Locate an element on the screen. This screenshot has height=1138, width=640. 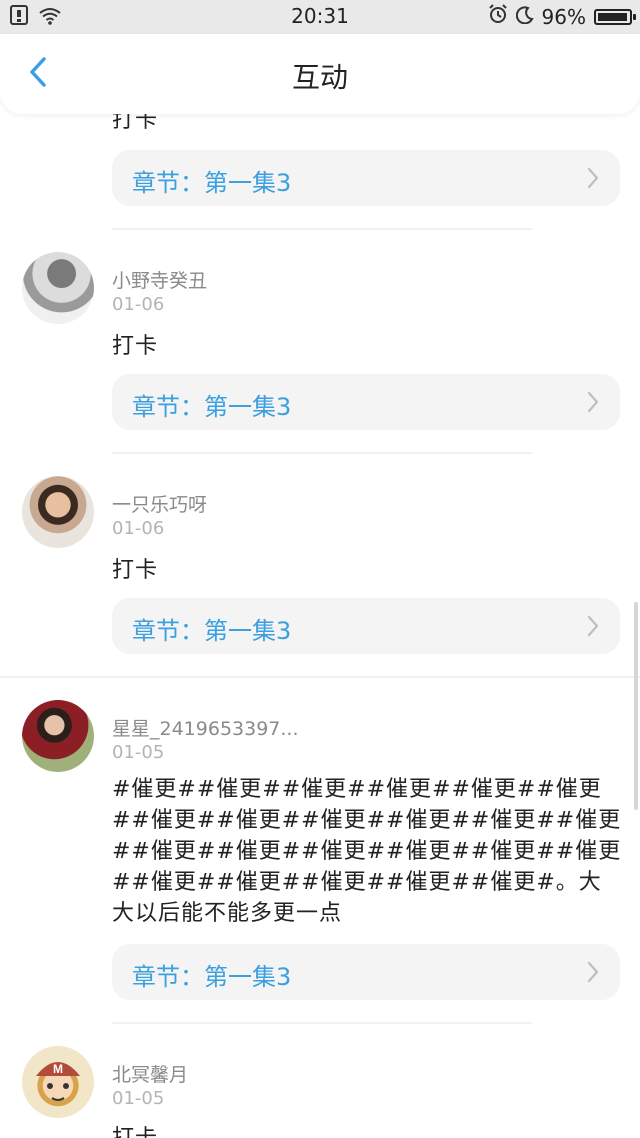
battery-level is located at coordinates (612, 16).